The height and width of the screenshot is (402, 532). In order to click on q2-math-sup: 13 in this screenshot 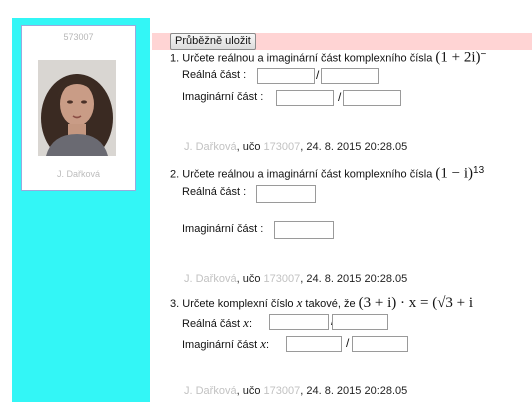, I will do `click(479, 170)`.